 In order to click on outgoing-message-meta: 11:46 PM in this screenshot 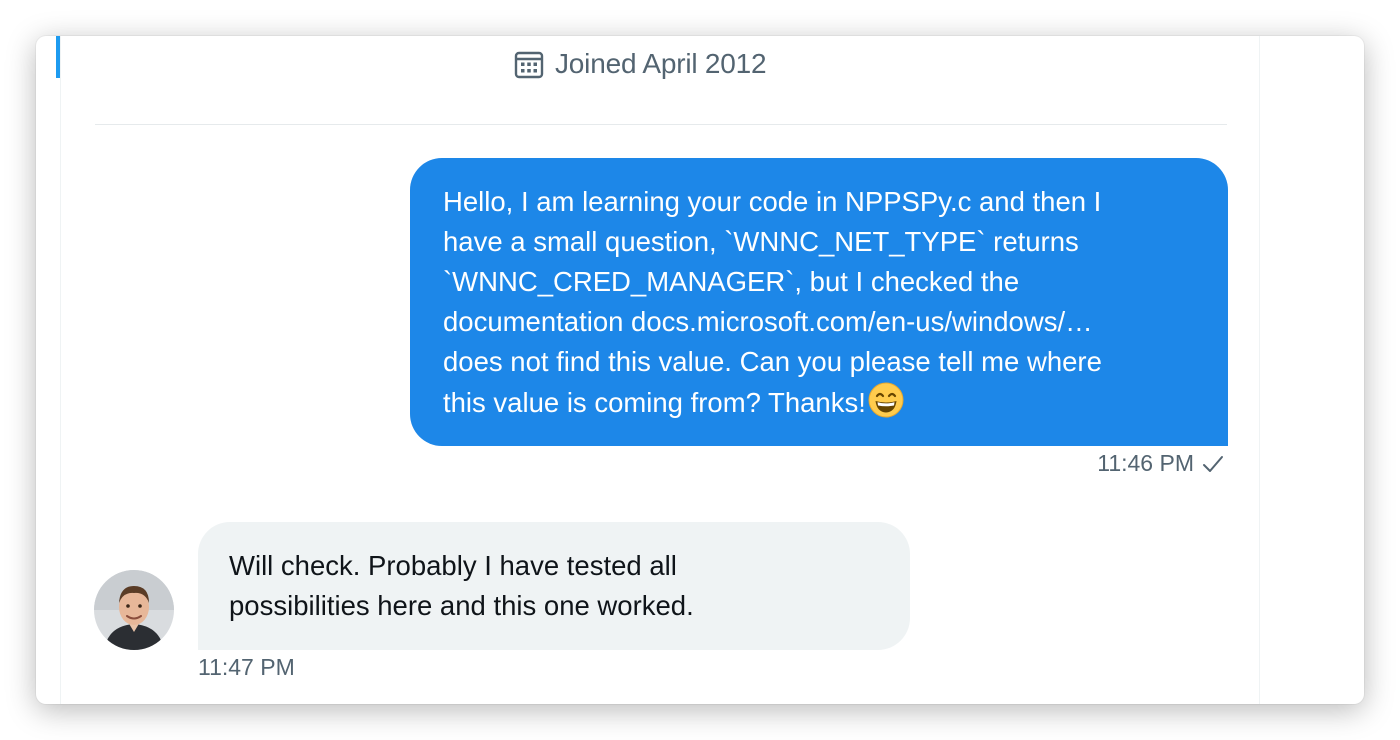, I will do `click(1161, 463)`.